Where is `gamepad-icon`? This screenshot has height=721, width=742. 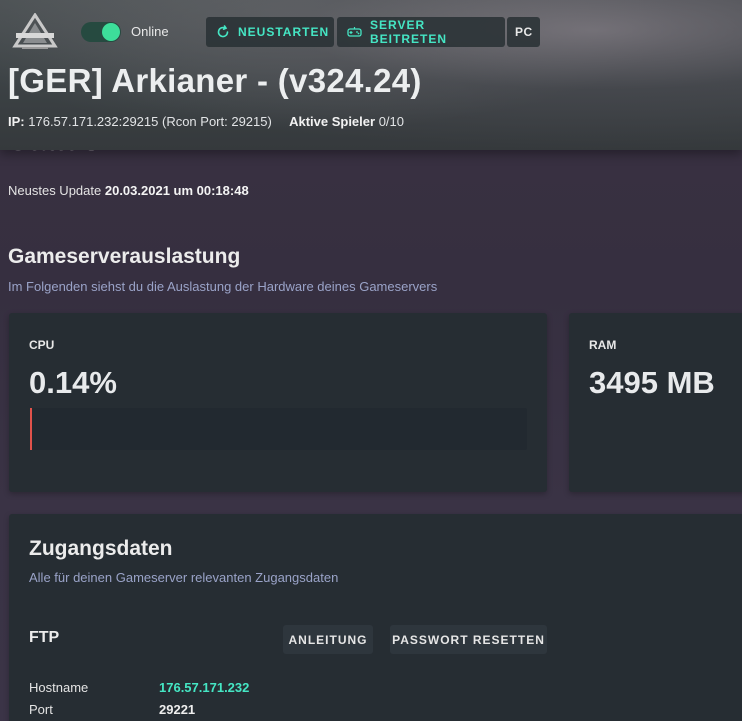 gamepad-icon is located at coordinates (354, 32).